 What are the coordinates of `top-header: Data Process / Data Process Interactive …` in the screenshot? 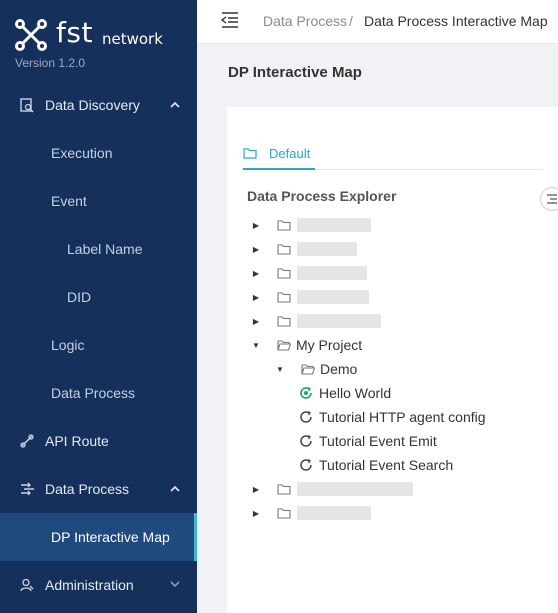 It's located at (377, 22).